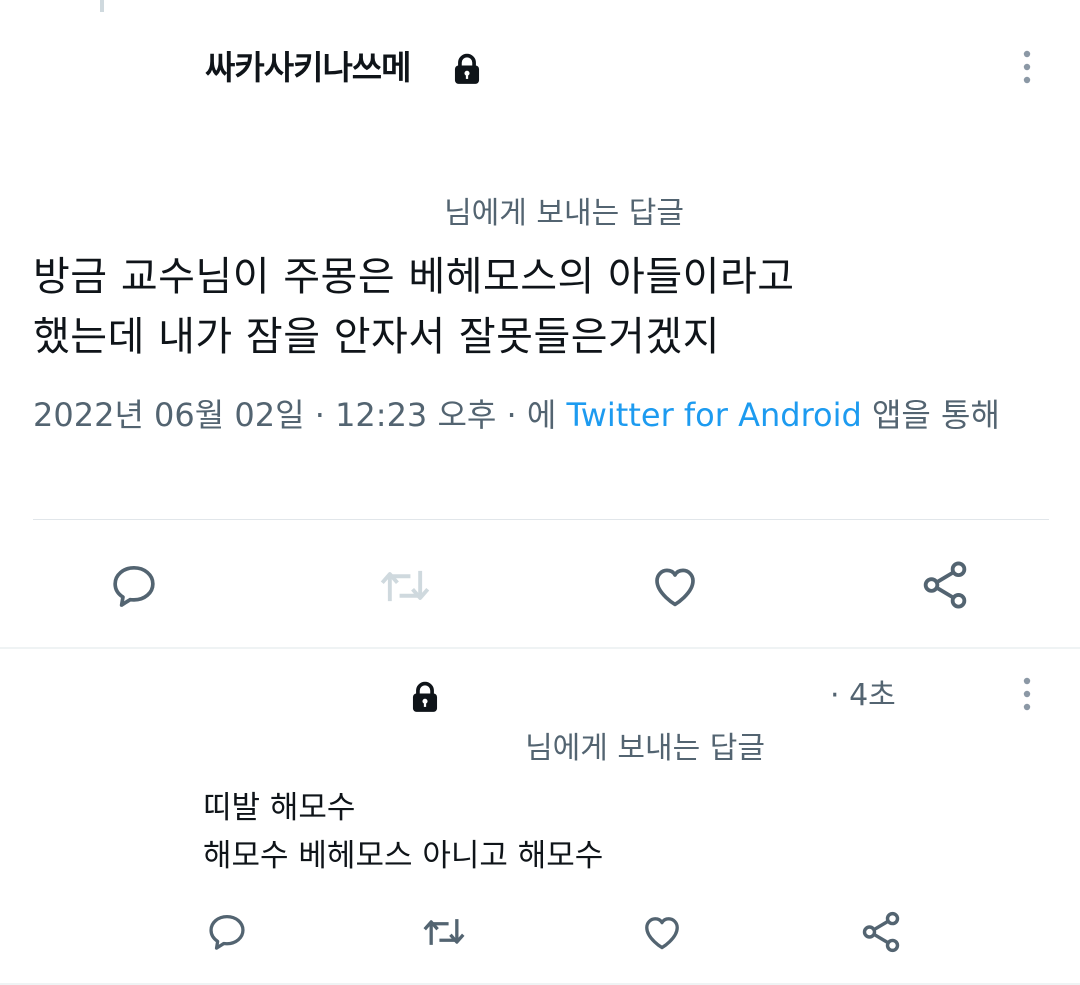 Image resolution: width=1080 pixels, height=985 pixels. I want to click on tweet-separator, so click(540, 648).